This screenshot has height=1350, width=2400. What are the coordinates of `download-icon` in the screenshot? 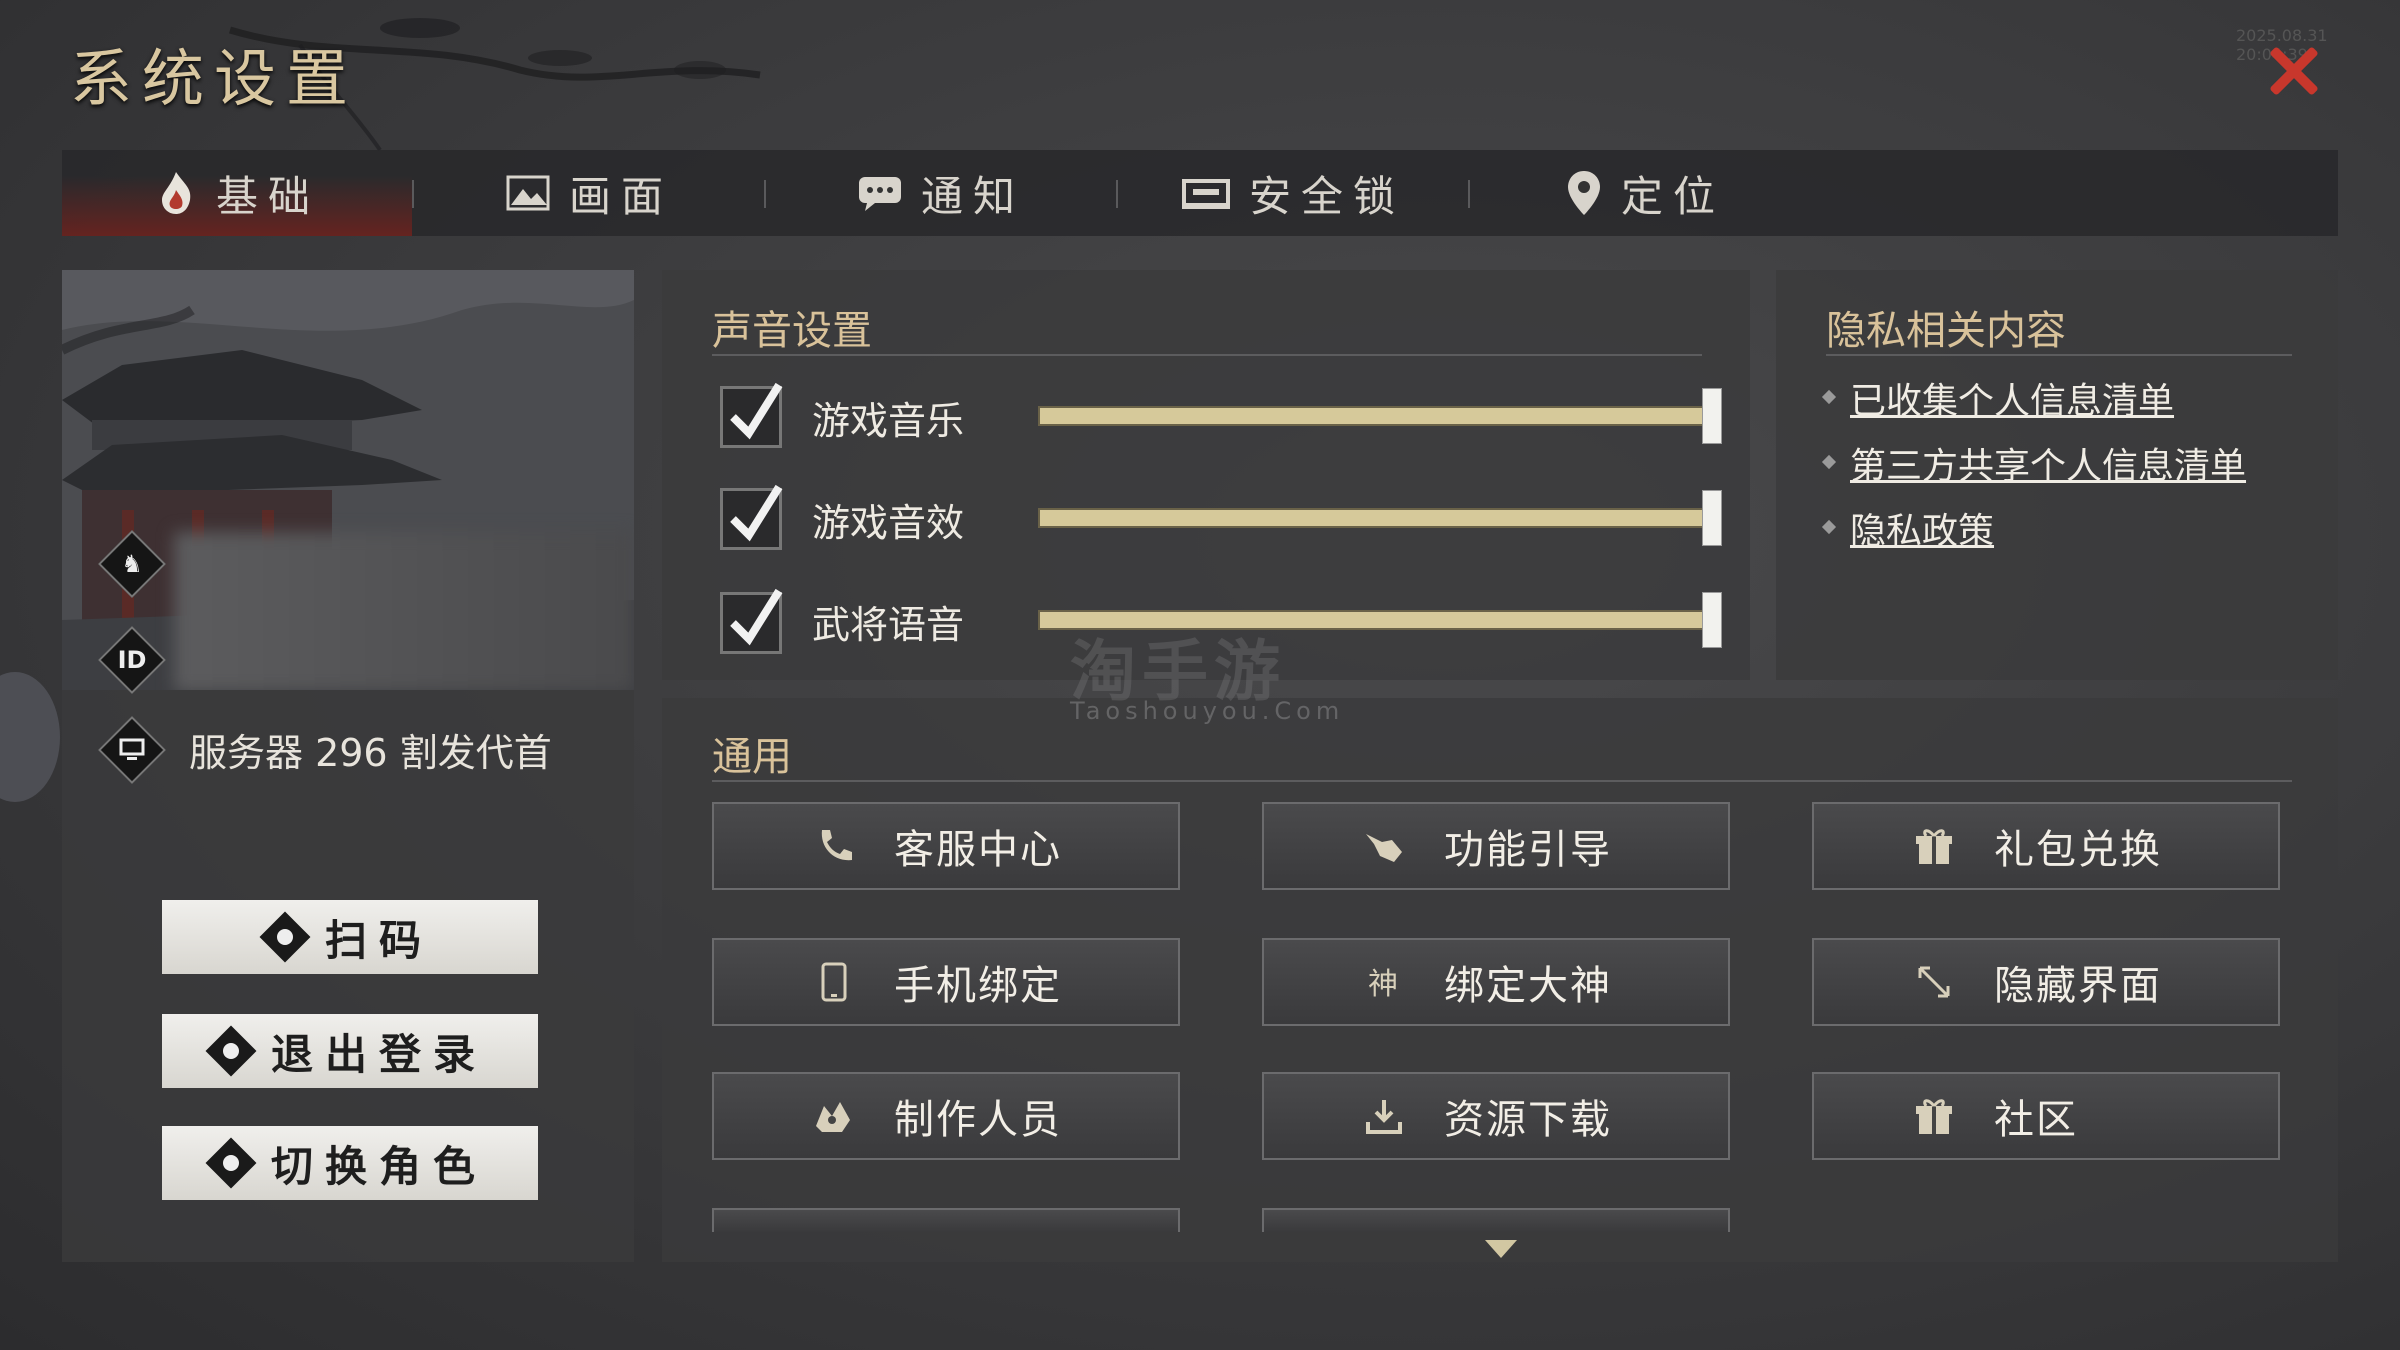 It's located at (1384, 1116).